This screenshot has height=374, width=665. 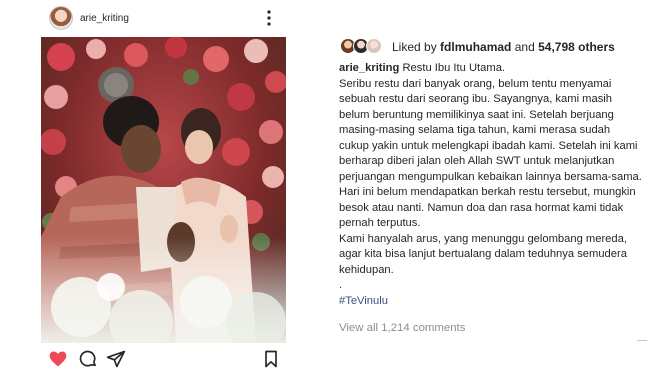 I want to click on comment-icon, so click(x=88, y=359).